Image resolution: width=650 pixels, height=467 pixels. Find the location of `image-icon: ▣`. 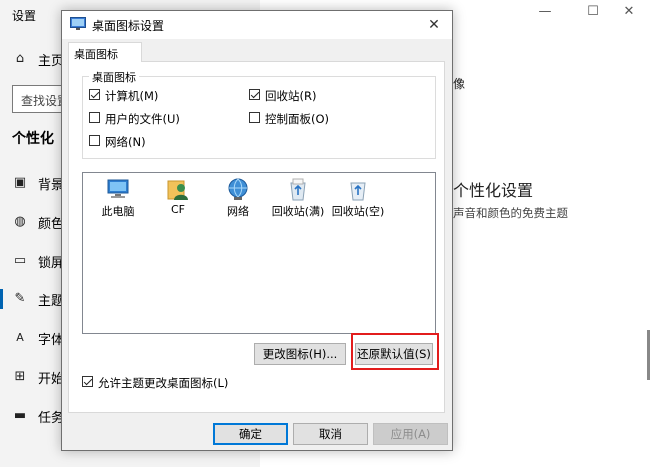

image-icon: ▣ is located at coordinates (20, 182).